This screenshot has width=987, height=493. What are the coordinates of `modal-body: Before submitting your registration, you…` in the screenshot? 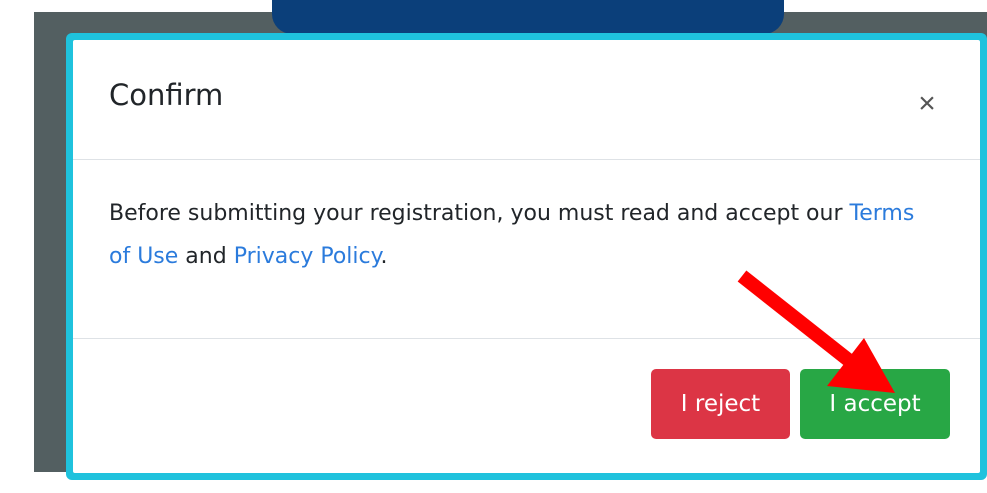 It's located at (524, 235).